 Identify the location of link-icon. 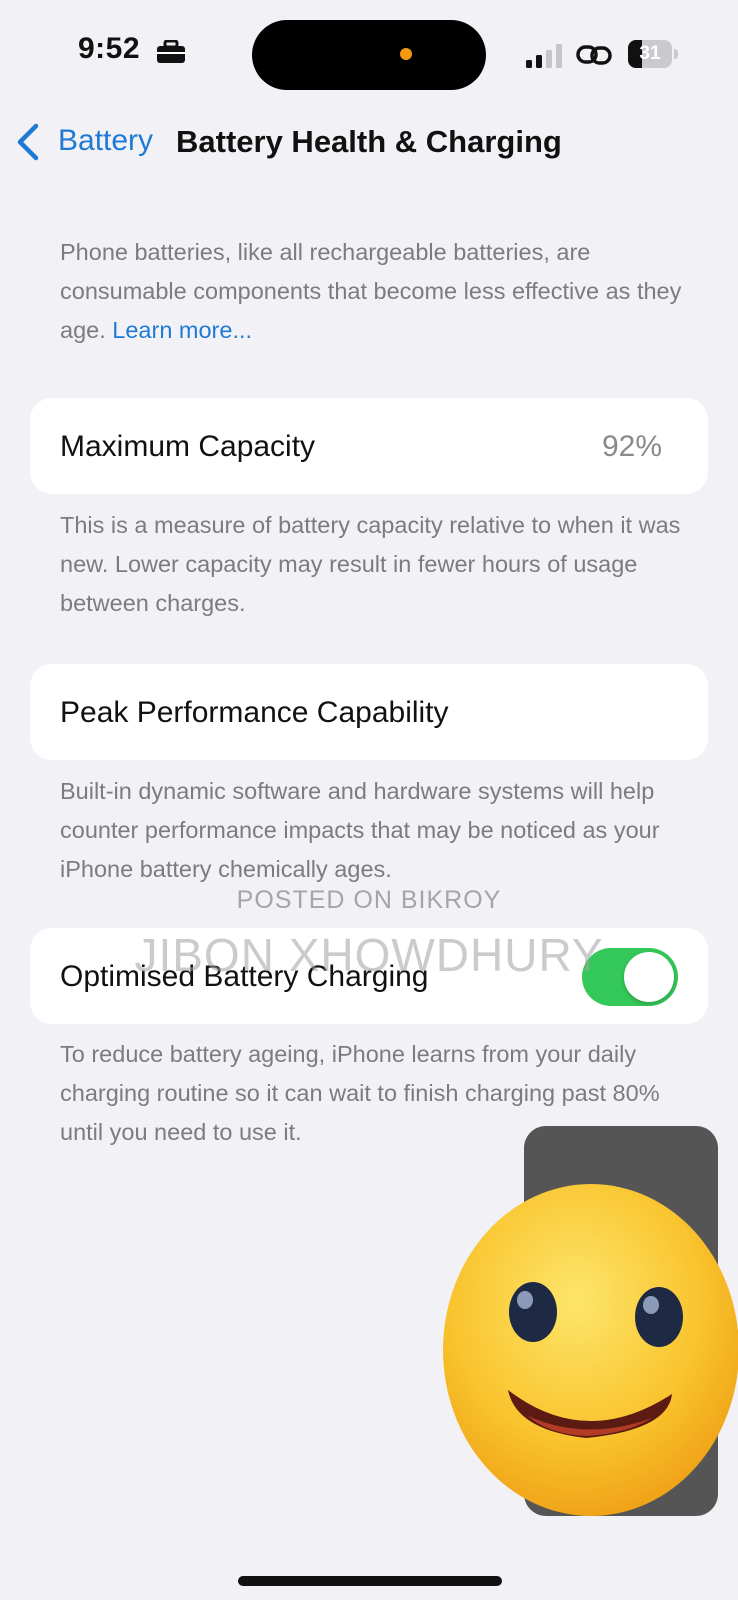
(594, 55).